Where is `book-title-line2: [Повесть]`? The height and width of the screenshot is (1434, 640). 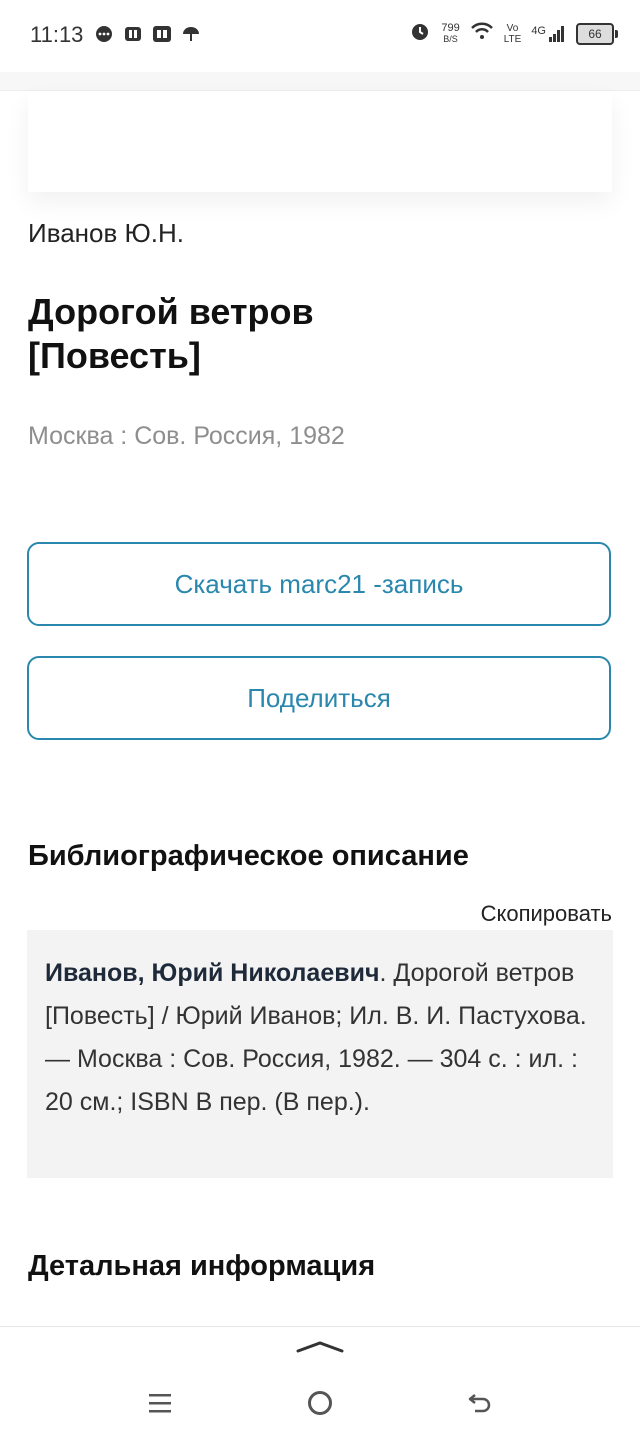
book-title-line2: [Повесть] is located at coordinates (114, 355).